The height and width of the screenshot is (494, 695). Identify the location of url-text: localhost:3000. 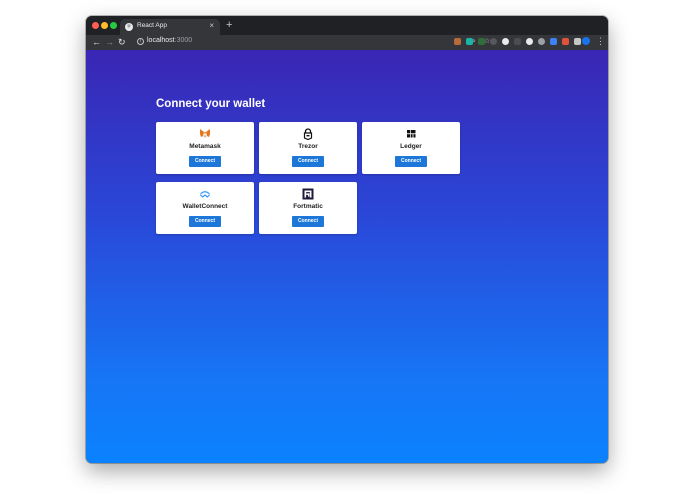
(169, 40).